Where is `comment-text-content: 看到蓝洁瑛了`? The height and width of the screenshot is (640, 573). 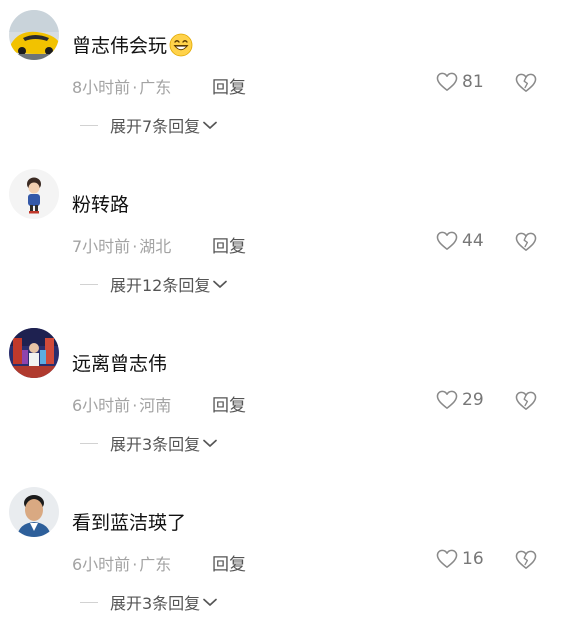
comment-text-content: 看到蓝洁瑛了 is located at coordinates (129, 523).